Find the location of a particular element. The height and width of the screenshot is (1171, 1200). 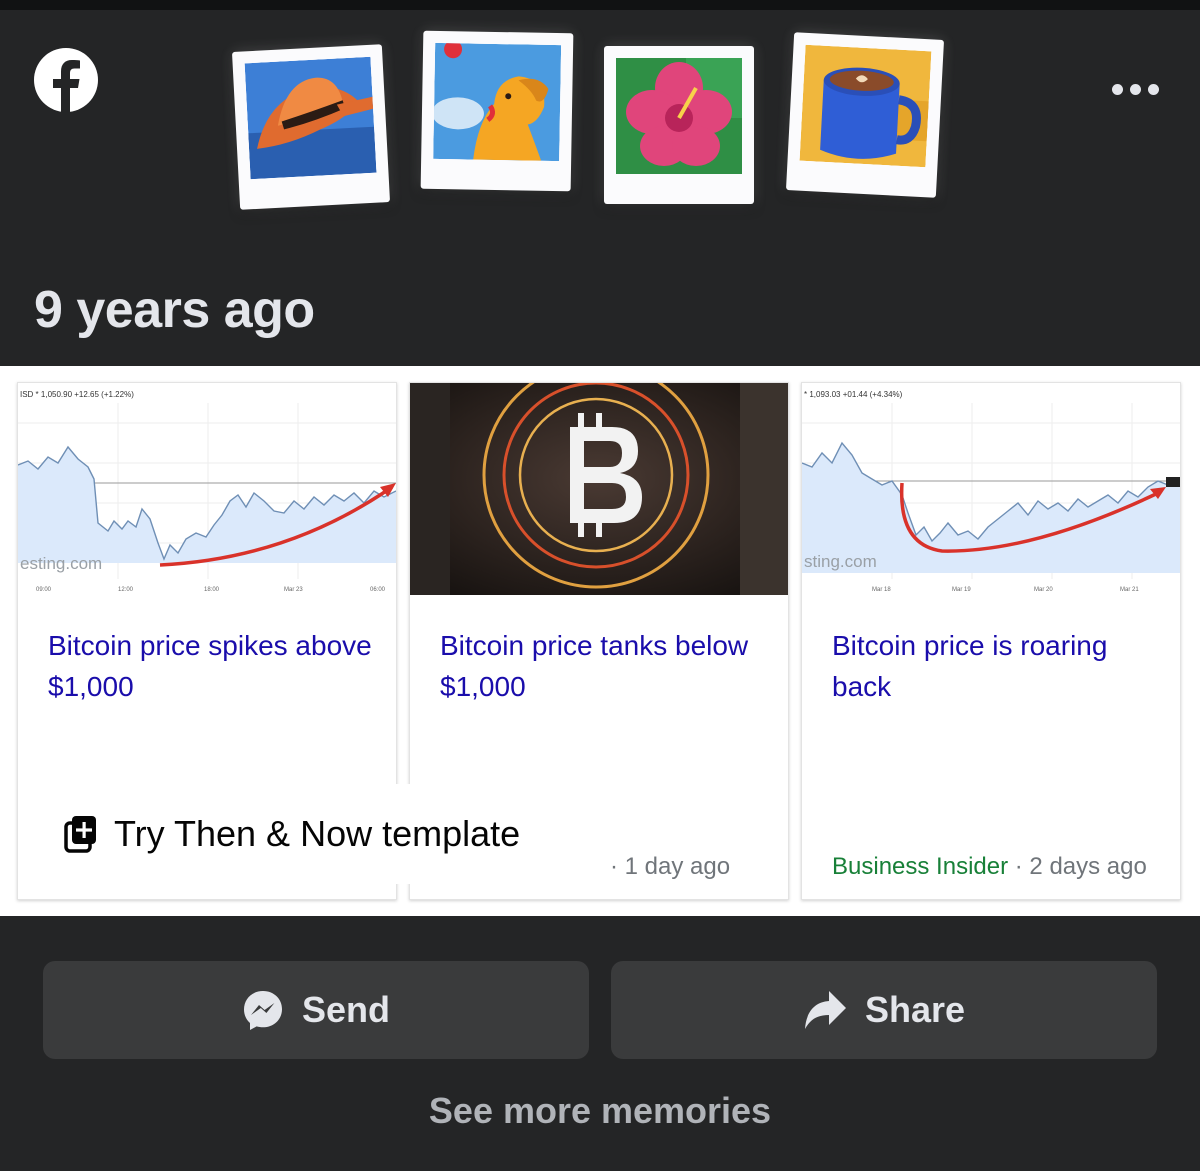

hibiscus-illustration is located at coordinates (679, 125).